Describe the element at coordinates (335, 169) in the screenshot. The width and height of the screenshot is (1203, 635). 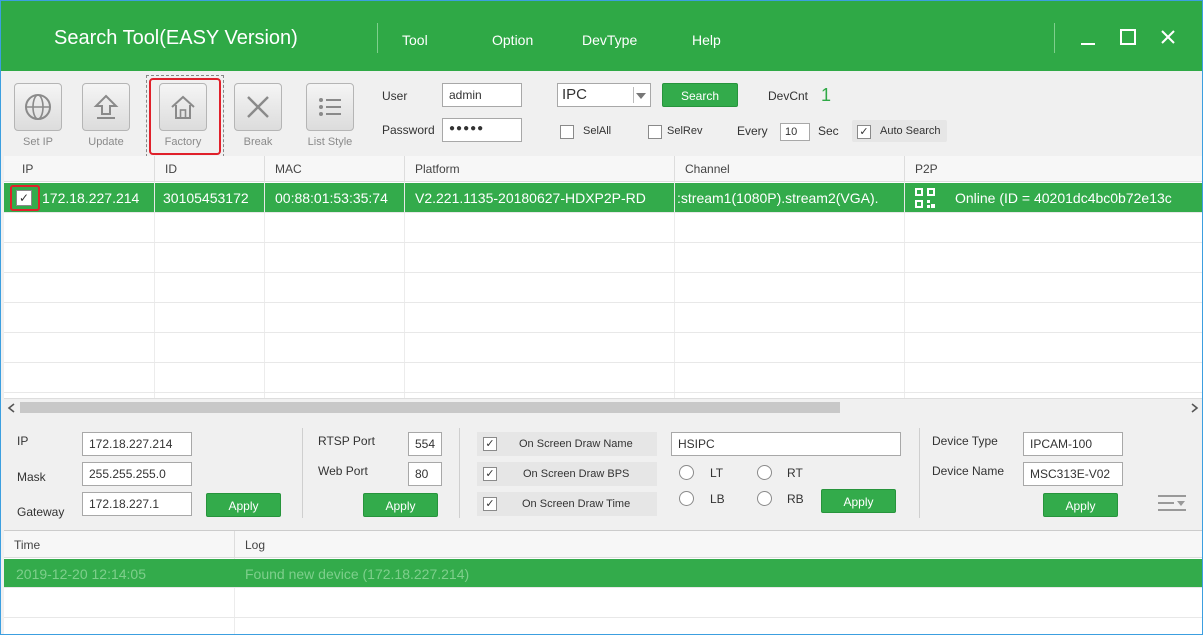
I see `column-mac: MAC` at that location.